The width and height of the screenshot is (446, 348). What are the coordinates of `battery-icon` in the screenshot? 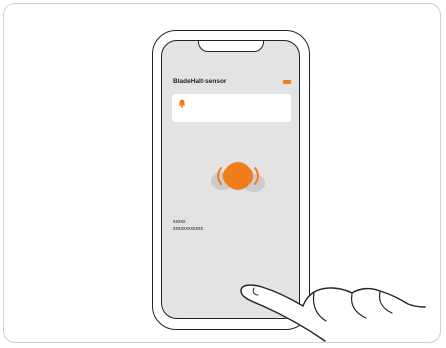 It's located at (287, 82).